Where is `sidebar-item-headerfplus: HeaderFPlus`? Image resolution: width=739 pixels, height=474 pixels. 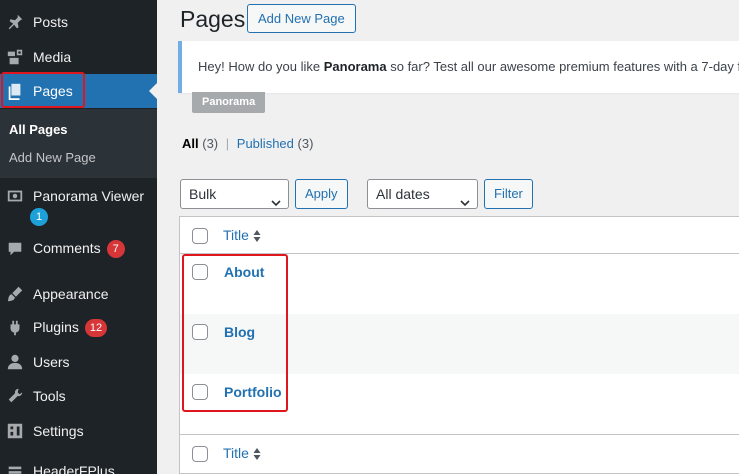 sidebar-item-headerfplus: HeaderFPlus is located at coordinates (78, 466).